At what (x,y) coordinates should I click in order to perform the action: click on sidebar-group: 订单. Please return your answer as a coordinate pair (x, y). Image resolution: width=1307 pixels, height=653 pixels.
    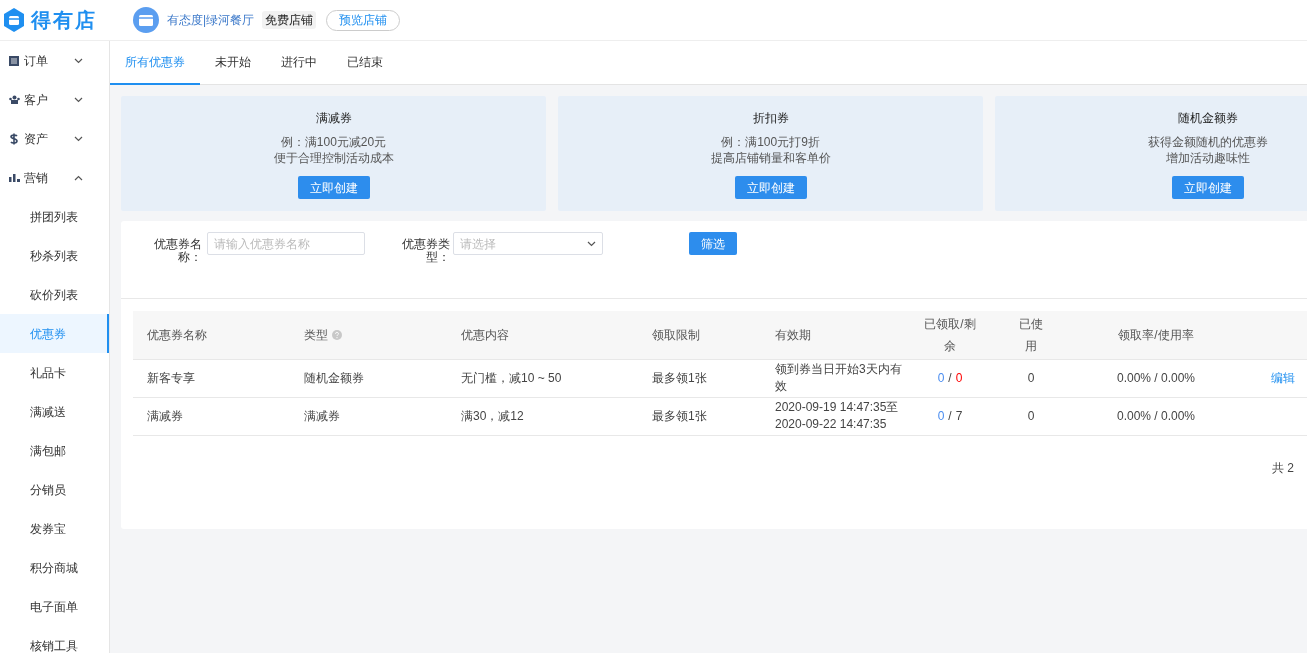
    Looking at the image, I should click on (54, 60).